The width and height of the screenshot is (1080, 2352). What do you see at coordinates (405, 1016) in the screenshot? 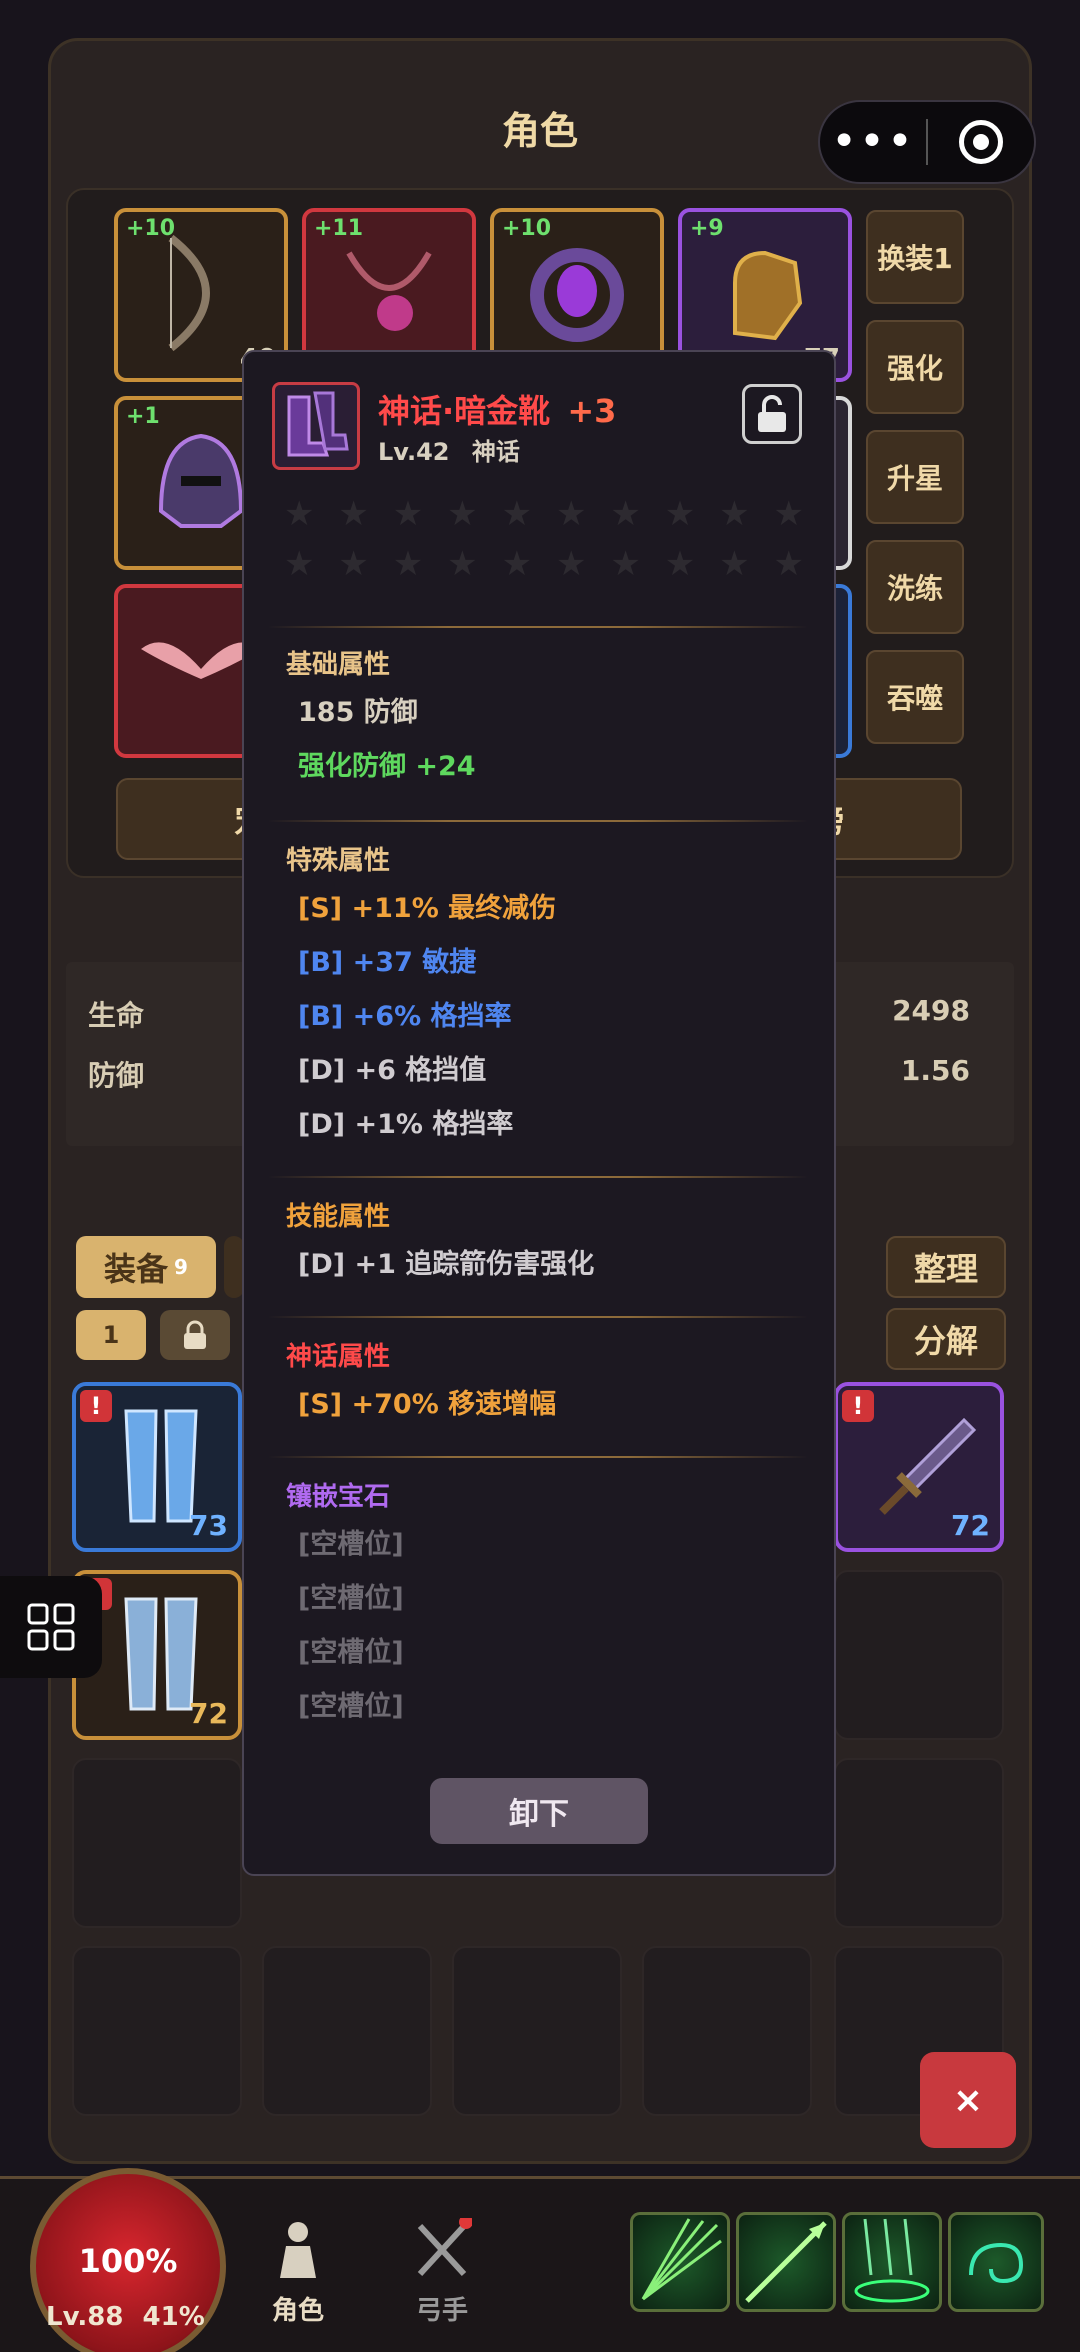
I see `special-attr-line: [B] +6% 格挡率` at bounding box center [405, 1016].